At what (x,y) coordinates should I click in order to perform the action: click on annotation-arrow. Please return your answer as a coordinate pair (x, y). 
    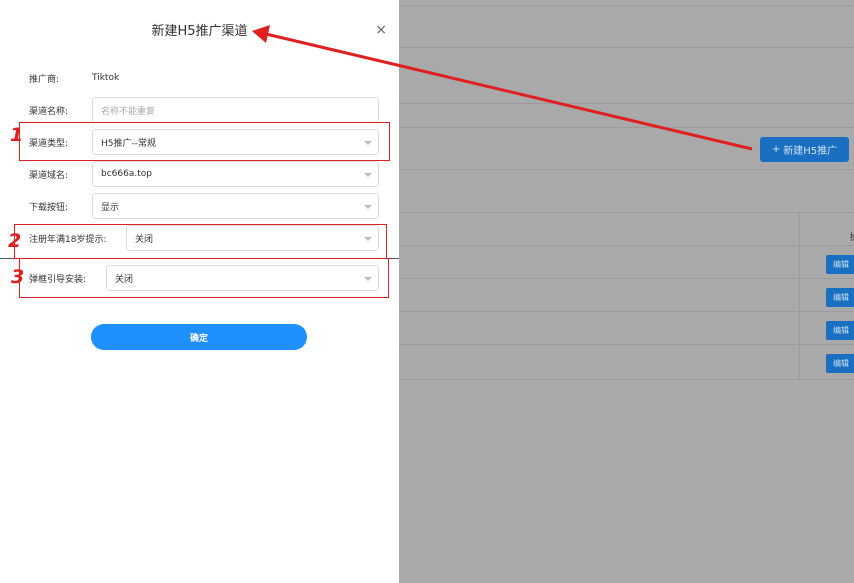
    Looking at the image, I should click on (502, 88).